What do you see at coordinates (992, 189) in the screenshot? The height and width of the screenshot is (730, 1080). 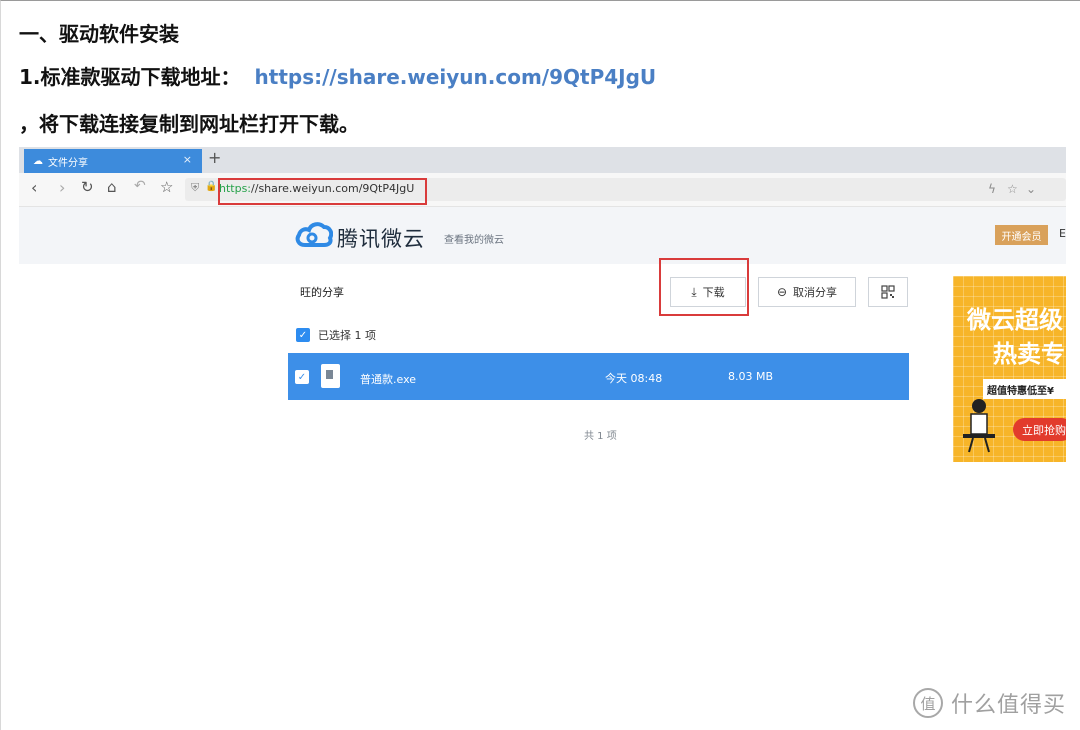 I see `lightning-icon: ϟ` at bounding box center [992, 189].